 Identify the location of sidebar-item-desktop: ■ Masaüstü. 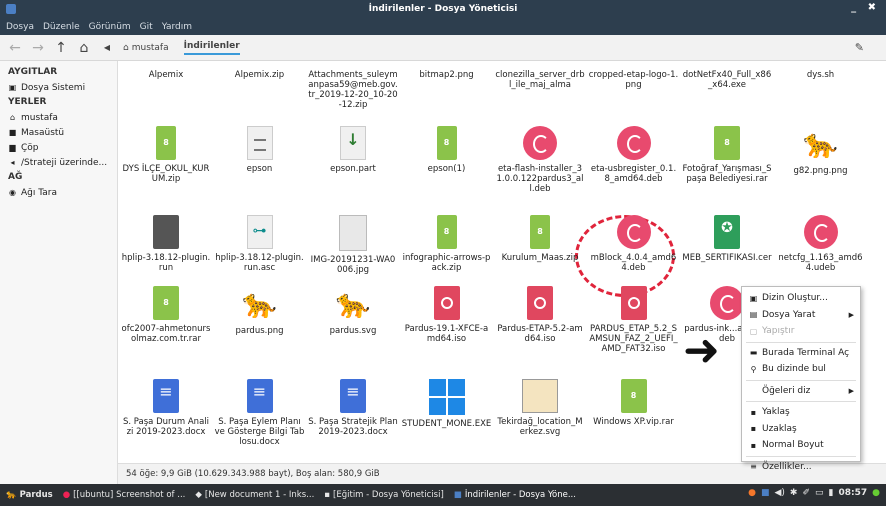
(62, 132).